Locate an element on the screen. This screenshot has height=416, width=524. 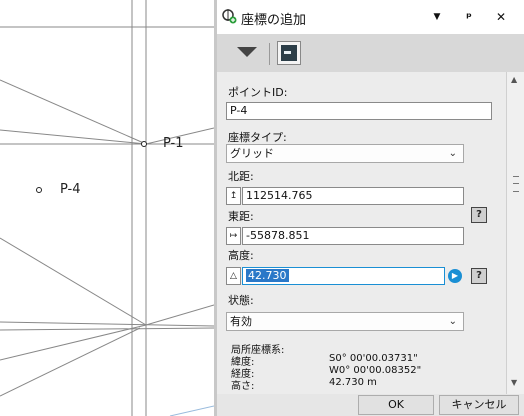
coord-type-value: グリッド is located at coordinates (252, 153).